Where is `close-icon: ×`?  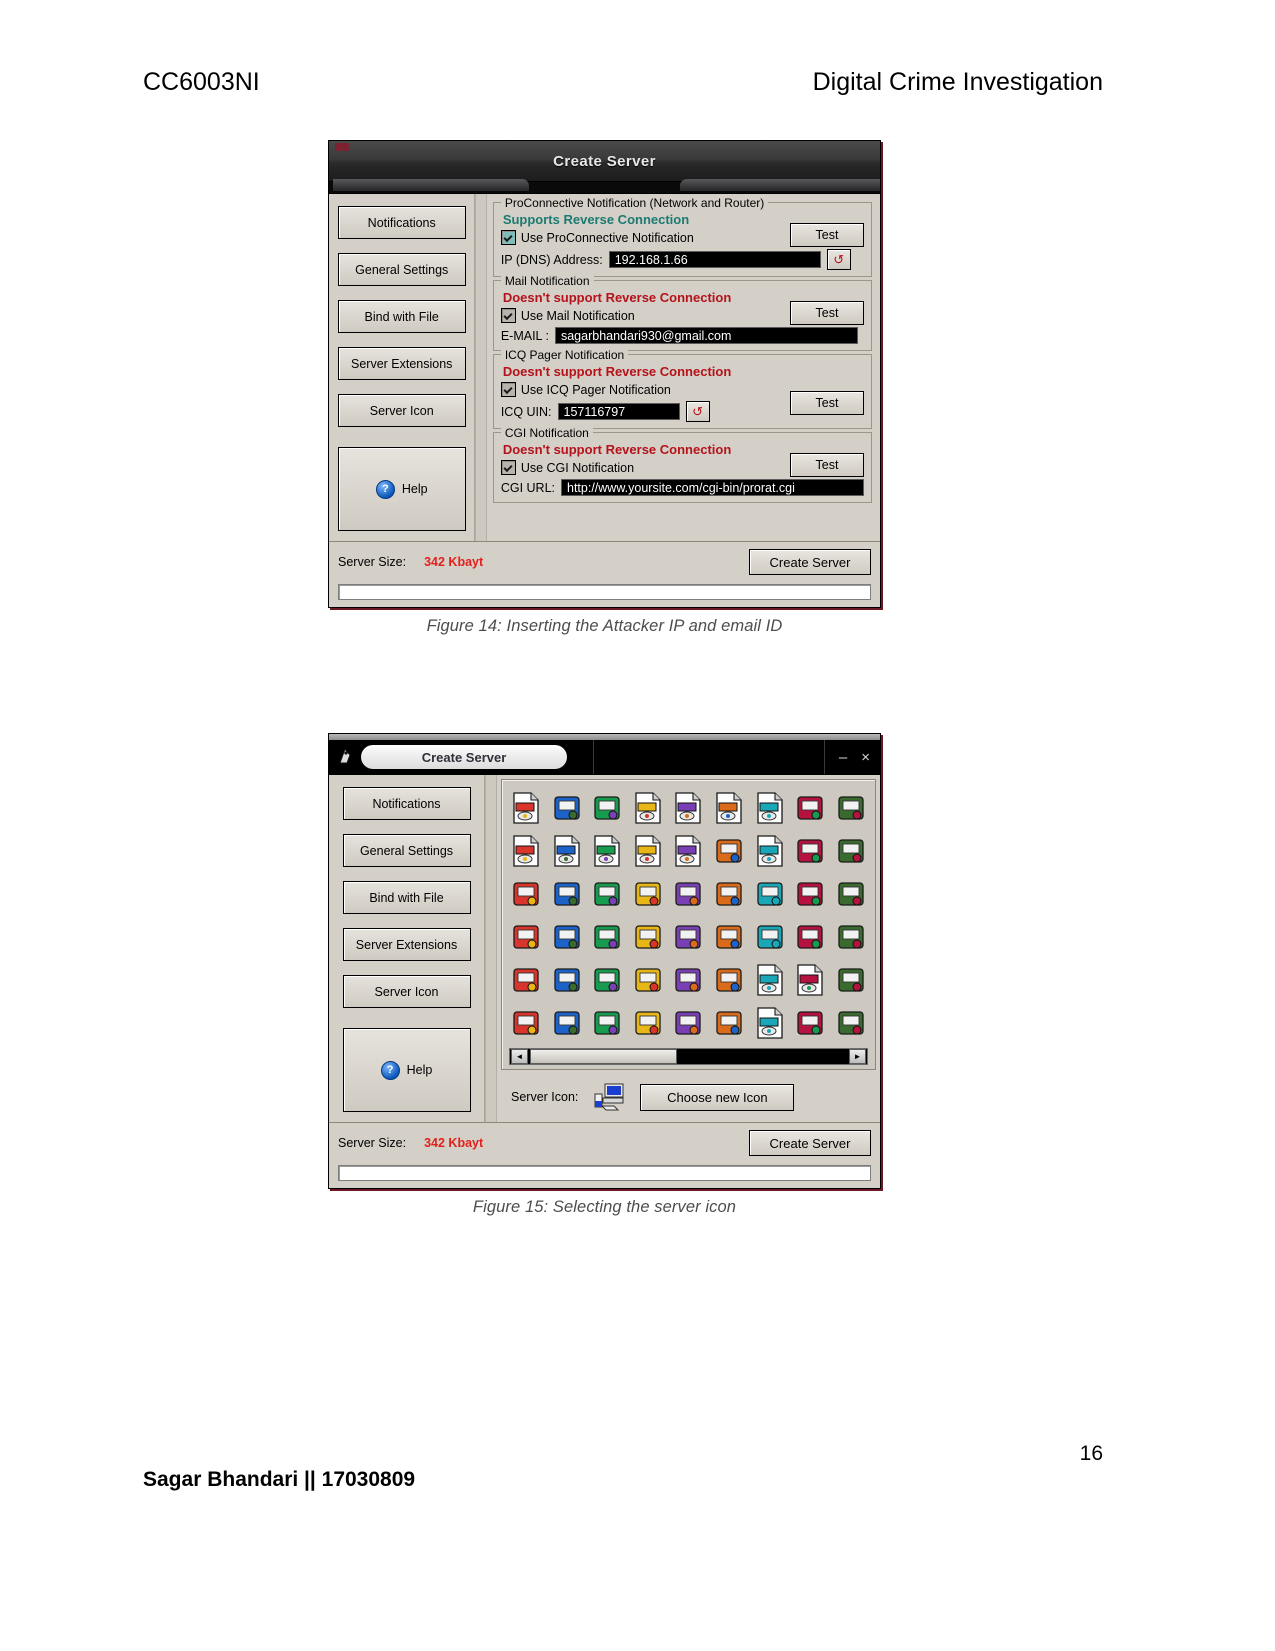 close-icon: × is located at coordinates (865, 757).